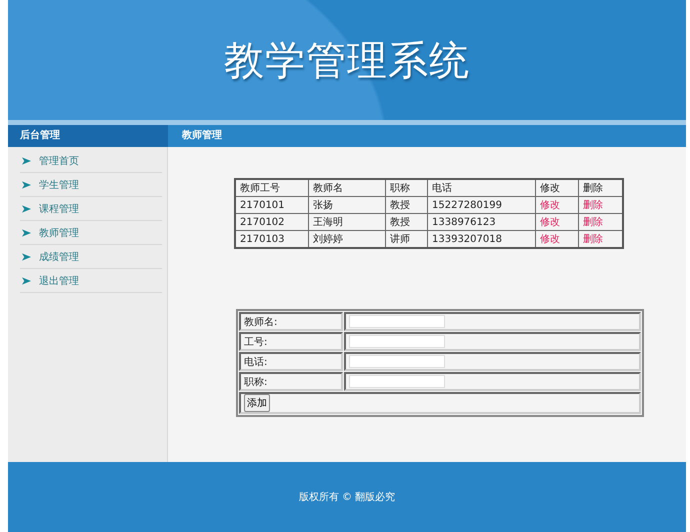  Describe the element at coordinates (291, 321) in the screenshot. I see `field-label: 教师名:` at that location.